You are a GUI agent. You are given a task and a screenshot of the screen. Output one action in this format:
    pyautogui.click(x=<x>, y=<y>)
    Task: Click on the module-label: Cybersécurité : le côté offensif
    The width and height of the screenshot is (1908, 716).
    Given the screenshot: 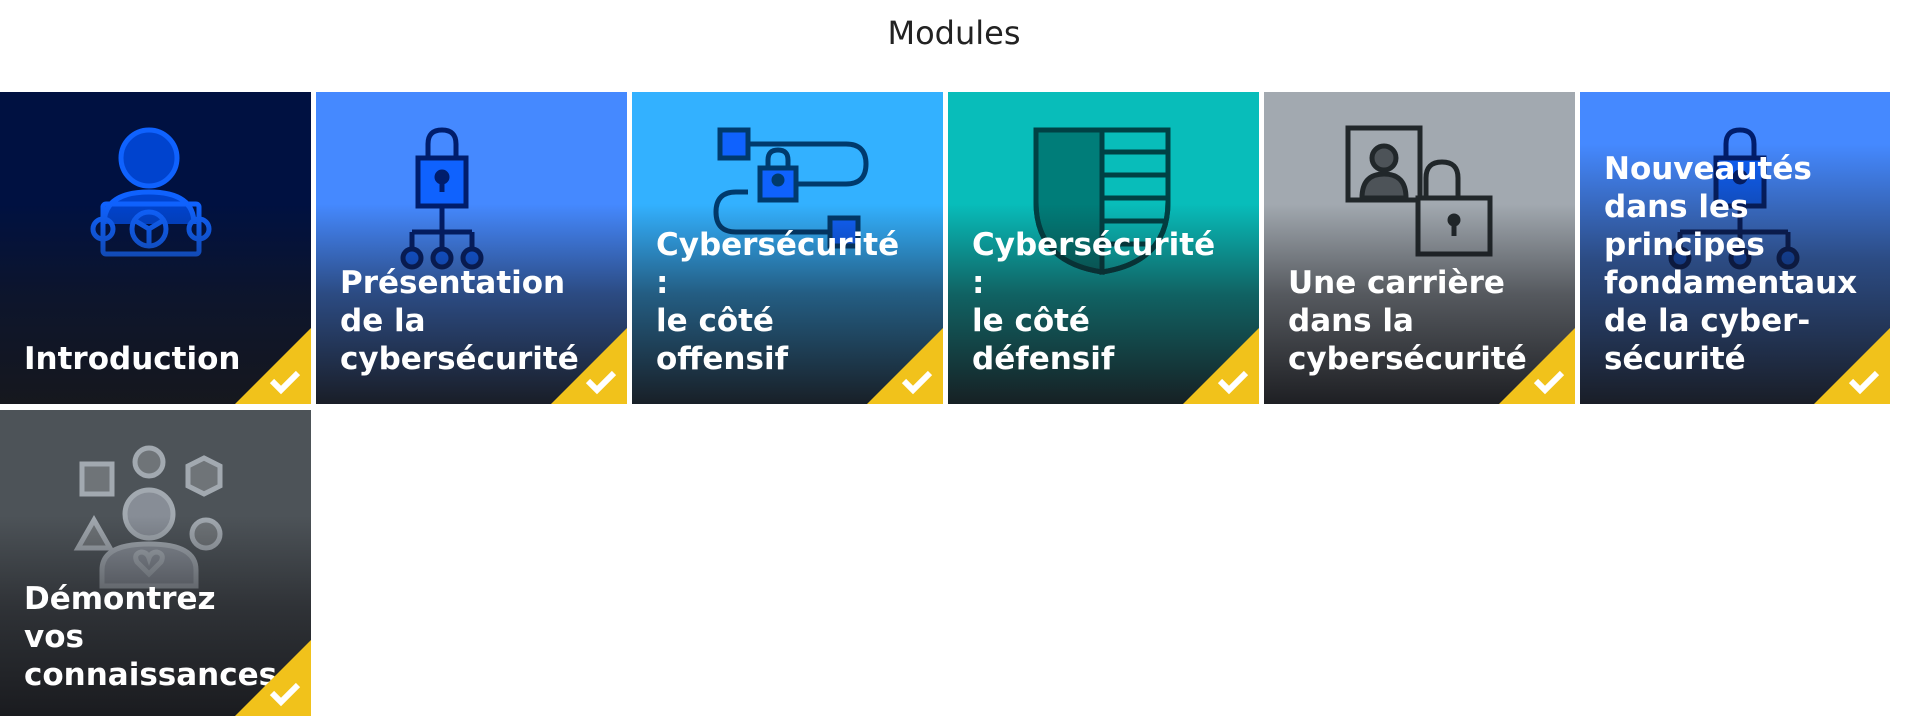 What is the action you would take?
    pyautogui.click(x=778, y=302)
    